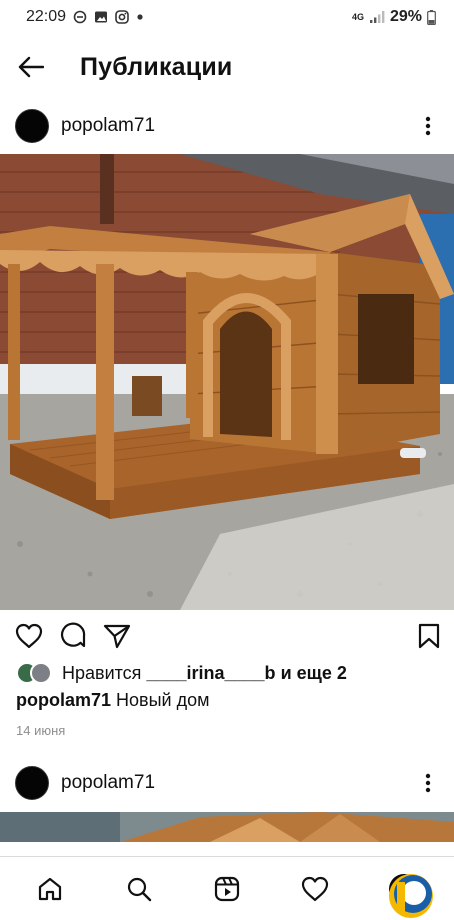 This screenshot has height=920, width=454. I want to click on bottom-nav, so click(227, 888).